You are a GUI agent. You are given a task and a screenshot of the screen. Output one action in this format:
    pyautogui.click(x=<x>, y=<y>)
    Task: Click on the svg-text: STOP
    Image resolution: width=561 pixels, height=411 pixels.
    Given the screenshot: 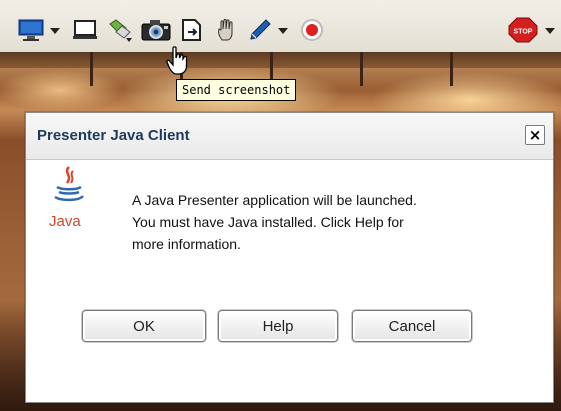 What is the action you would take?
    pyautogui.click(x=523, y=32)
    